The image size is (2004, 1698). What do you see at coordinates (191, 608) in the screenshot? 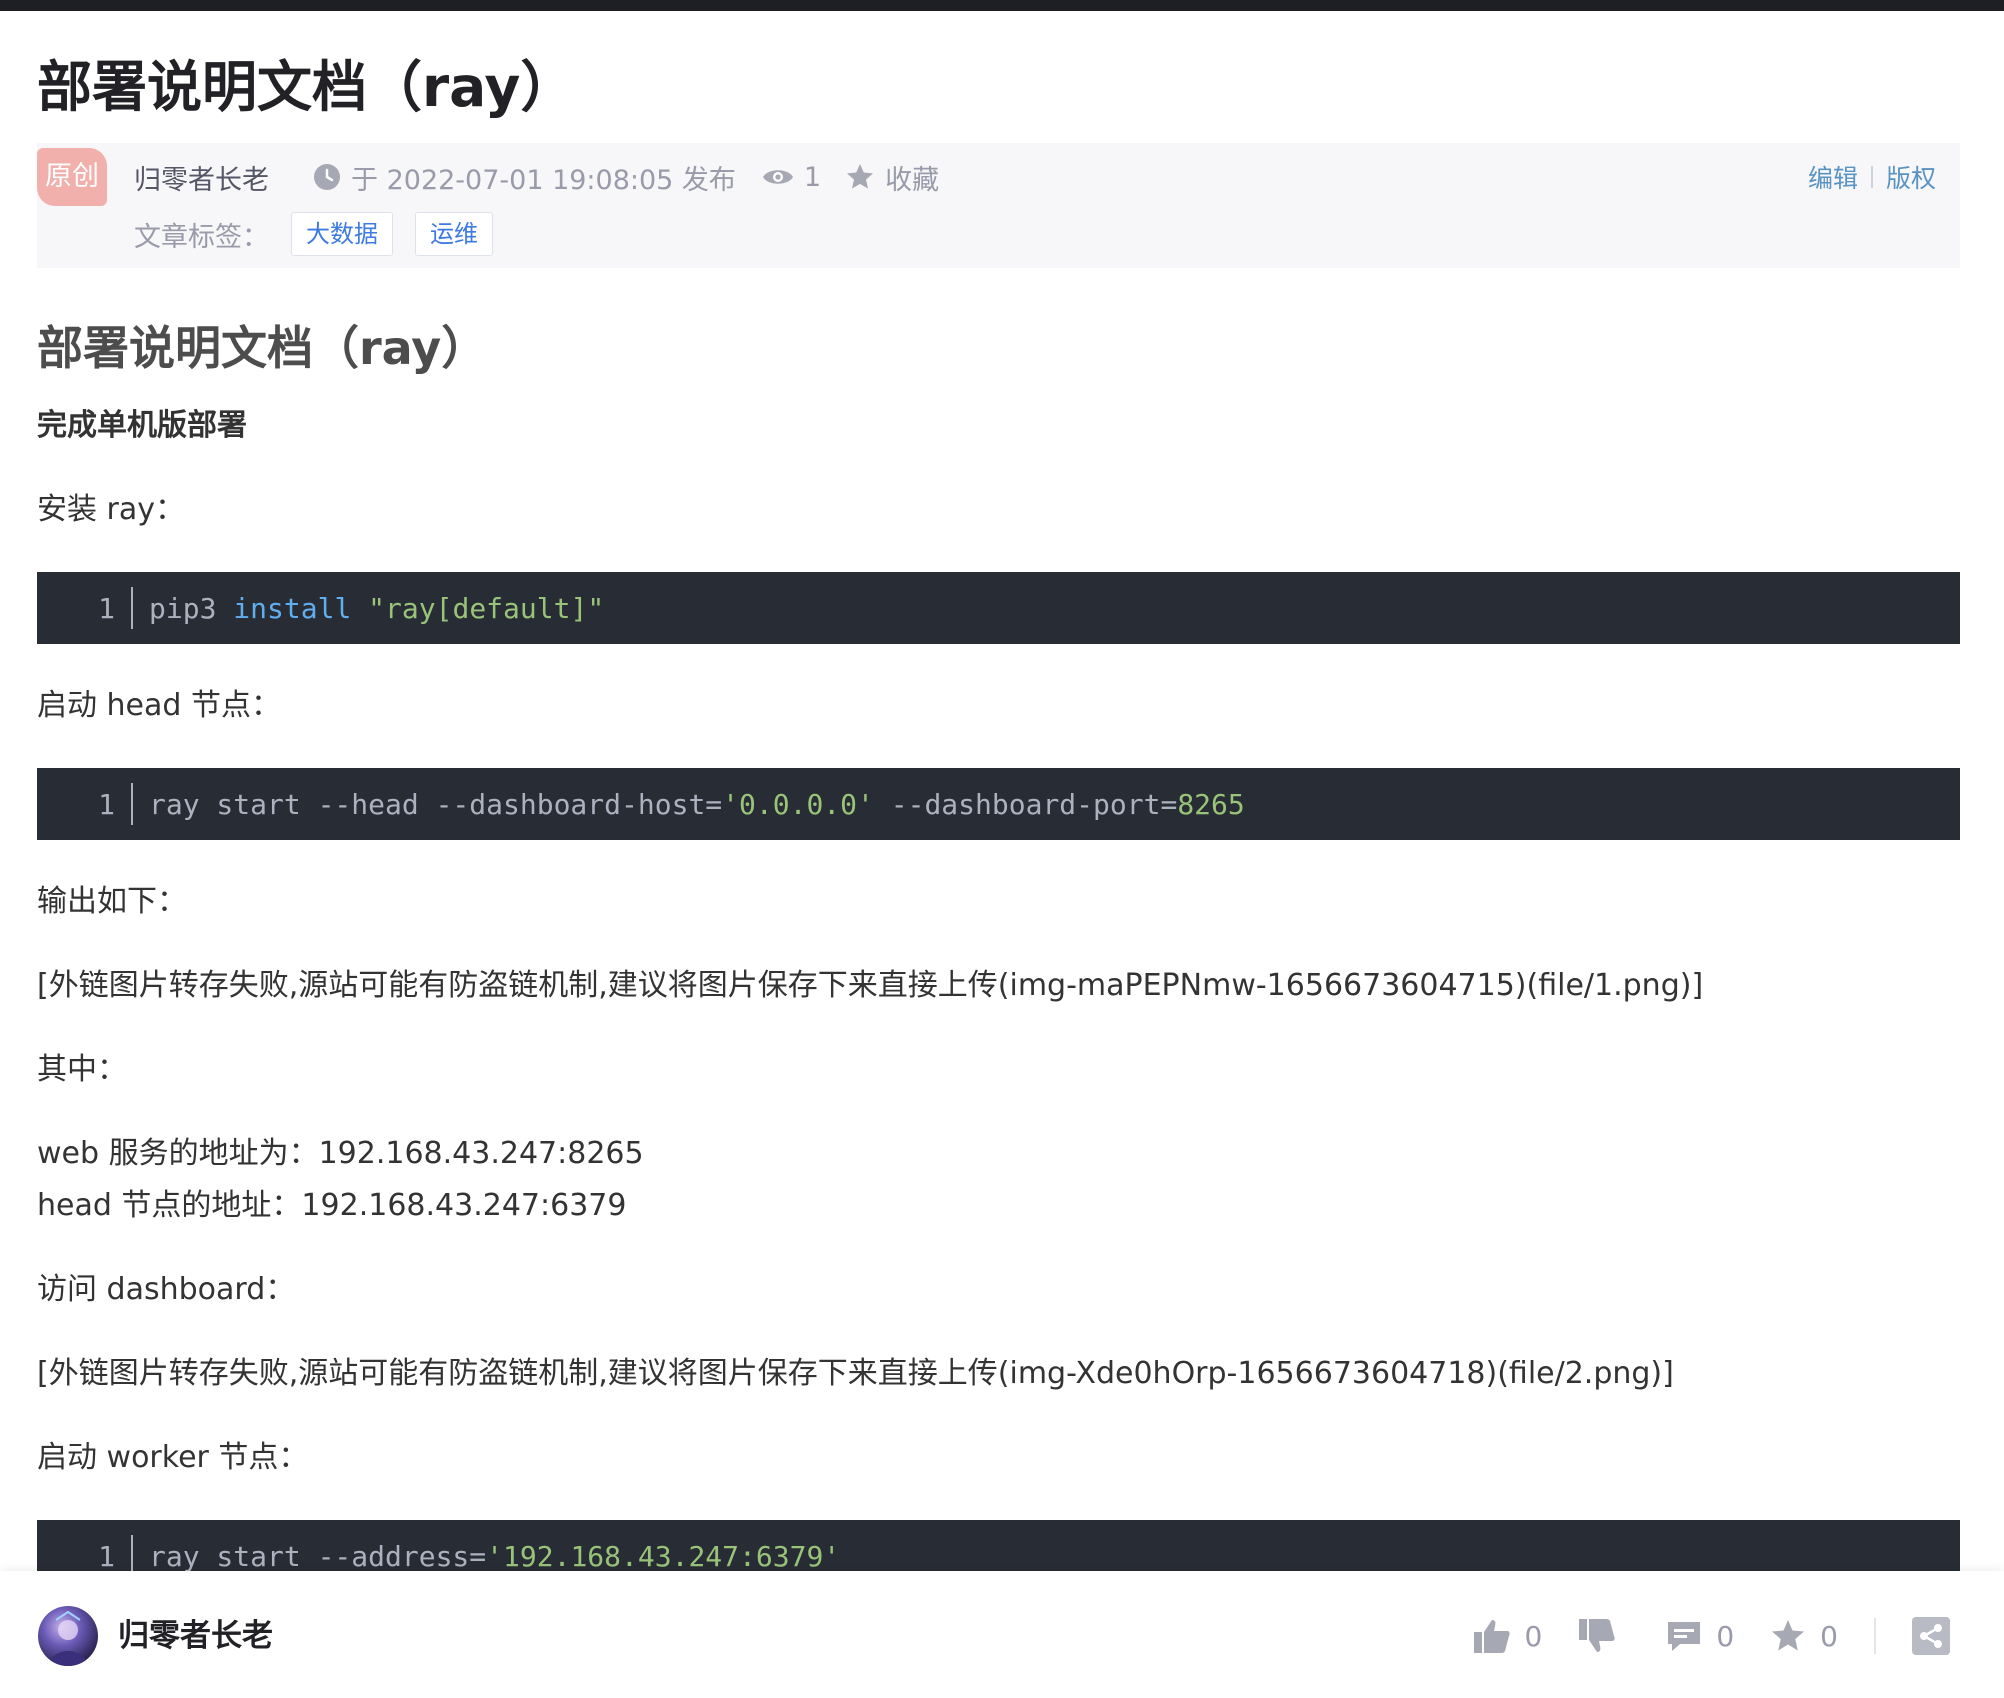
I see `code-token: pip3` at bounding box center [191, 608].